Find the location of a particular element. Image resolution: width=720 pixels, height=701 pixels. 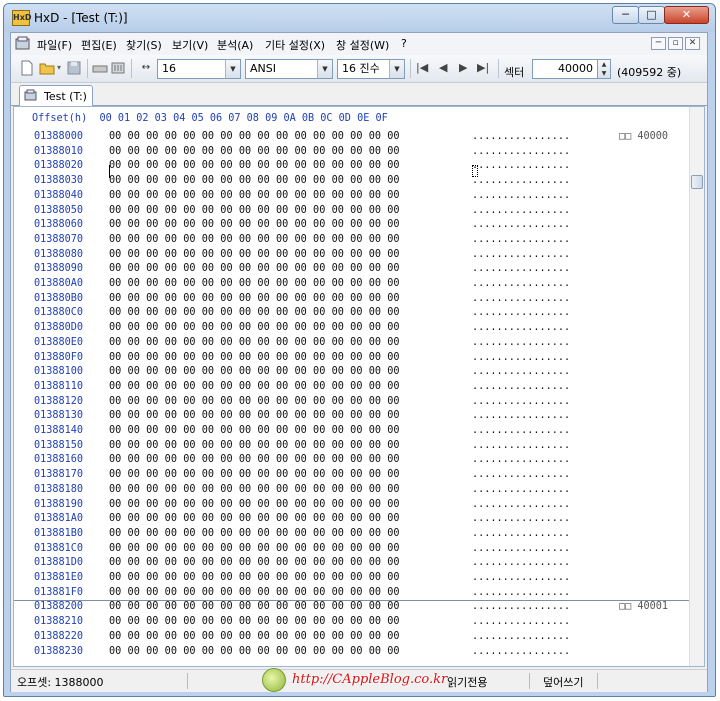

open-ram-icon is located at coordinates (118, 68).